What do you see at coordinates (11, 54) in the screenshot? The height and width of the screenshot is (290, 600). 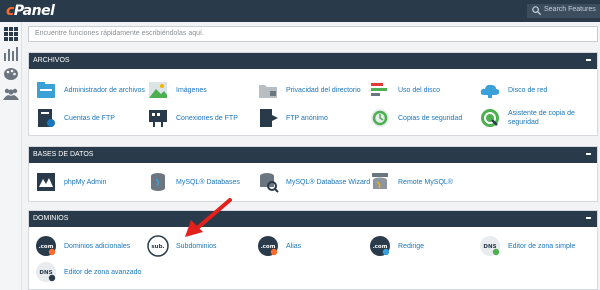 I see `statistics-icon` at bounding box center [11, 54].